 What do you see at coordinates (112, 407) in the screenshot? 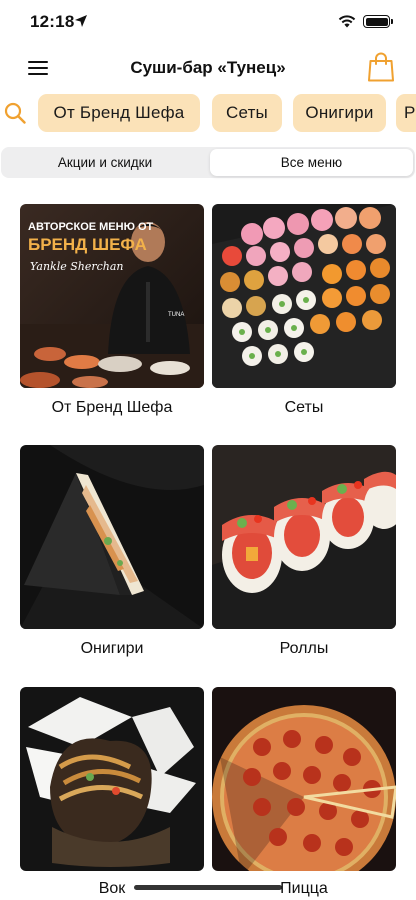
I see `menu-tile-label: От Бренд Шефа` at bounding box center [112, 407].